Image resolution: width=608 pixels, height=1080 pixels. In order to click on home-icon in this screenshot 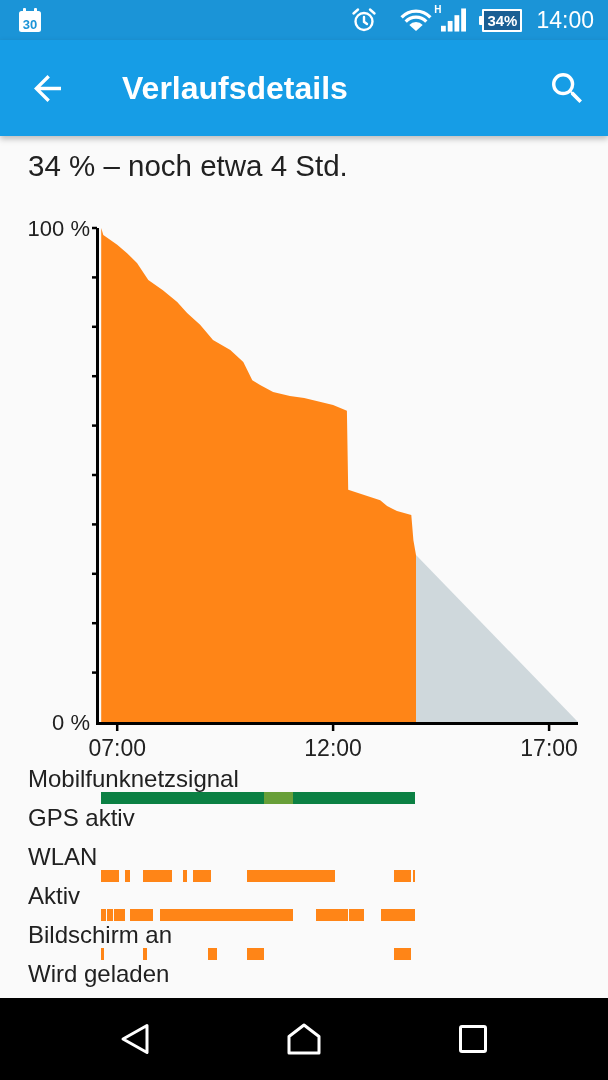, I will do `click(304, 1039)`.